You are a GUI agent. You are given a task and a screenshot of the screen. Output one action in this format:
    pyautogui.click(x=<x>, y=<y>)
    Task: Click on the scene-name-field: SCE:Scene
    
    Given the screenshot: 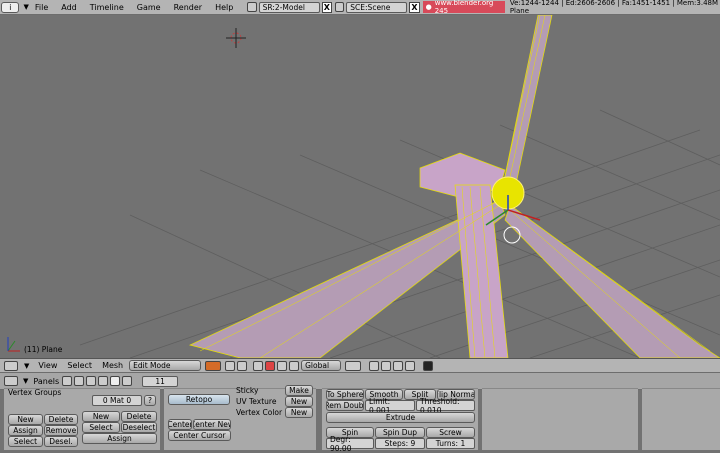 What is the action you would take?
    pyautogui.click(x=377, y=7)
    